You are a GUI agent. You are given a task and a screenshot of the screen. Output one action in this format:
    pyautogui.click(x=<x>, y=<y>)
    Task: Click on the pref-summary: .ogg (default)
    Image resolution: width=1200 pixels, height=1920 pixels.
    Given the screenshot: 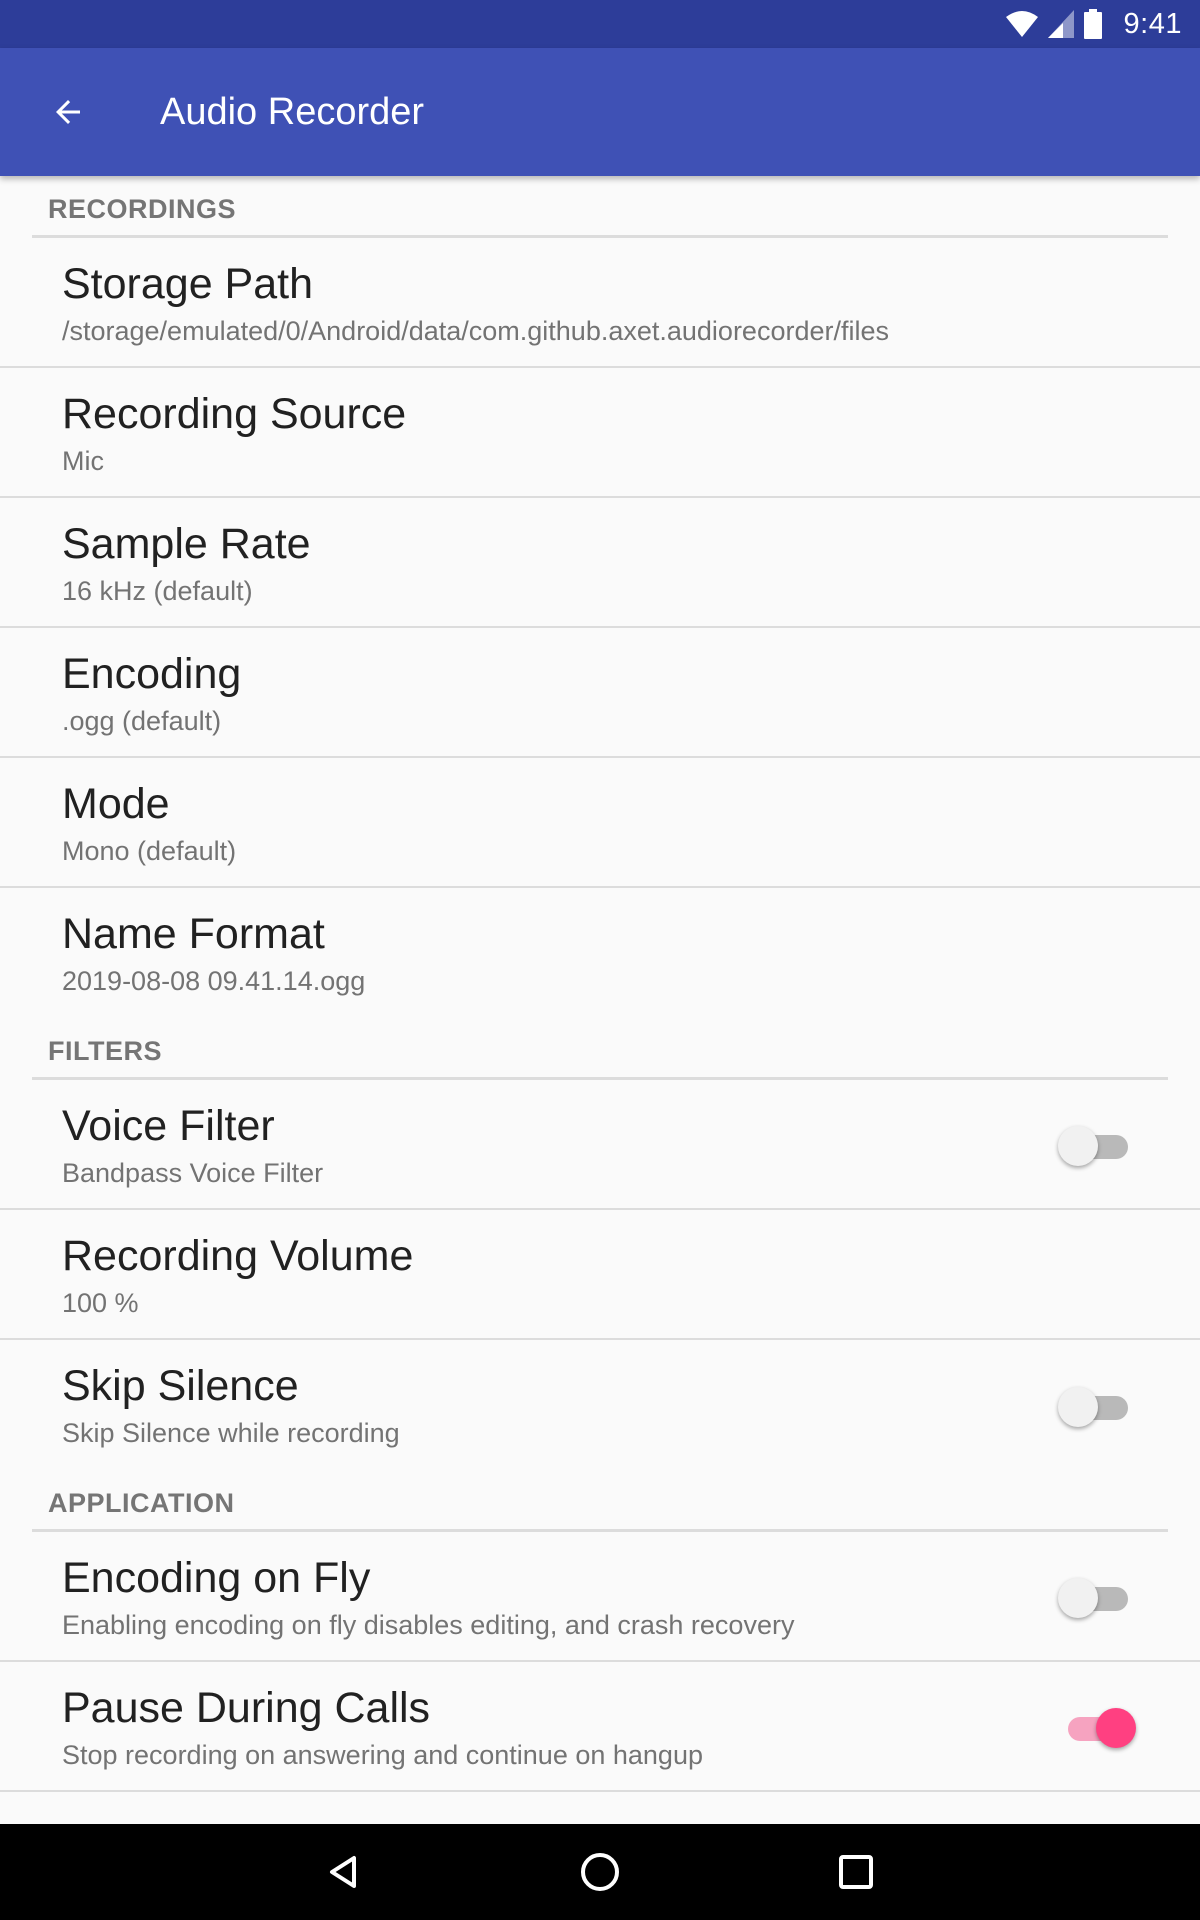 What is the action you would take?
    pyautogui.click(x=142, y=721)
    